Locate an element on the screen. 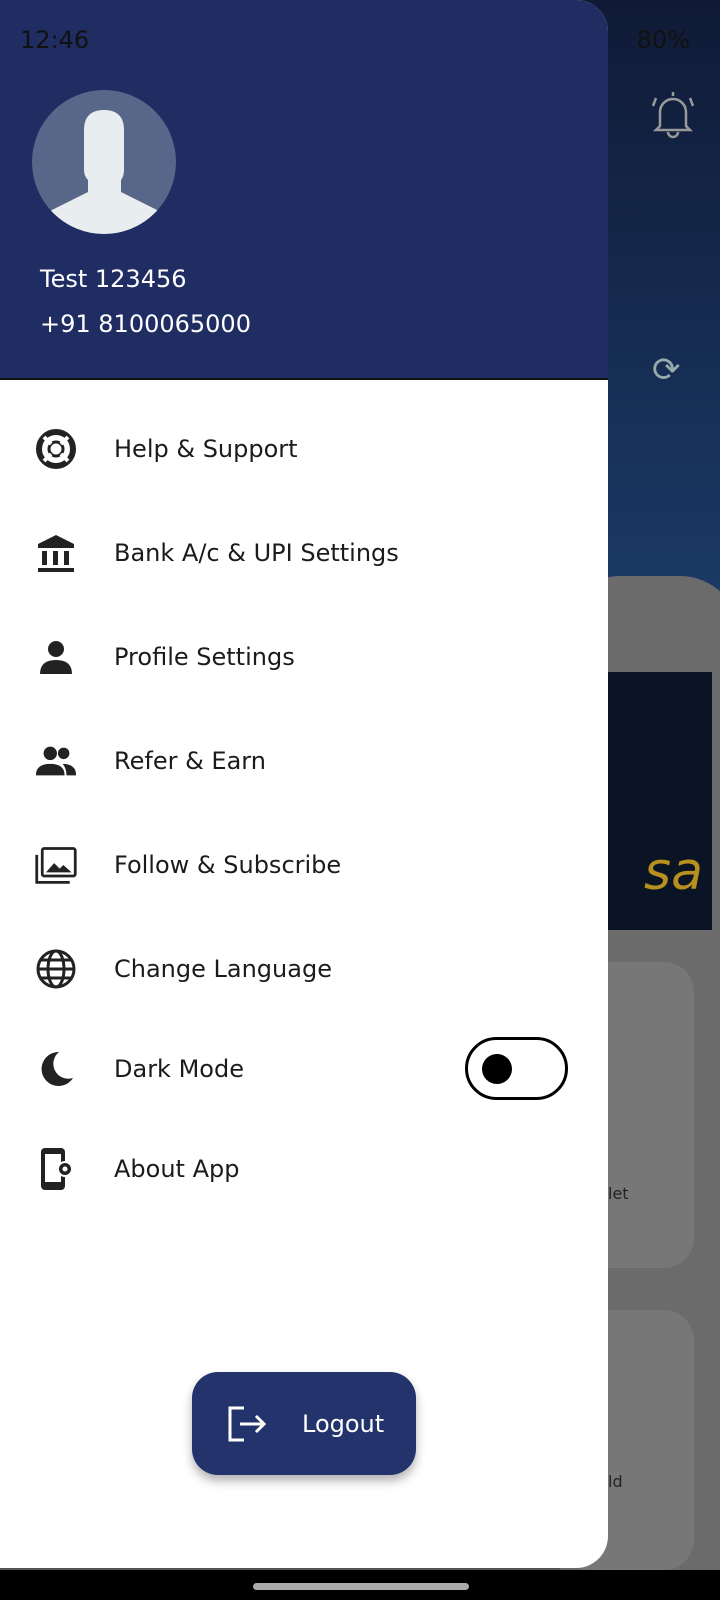 The height and width of the screenshot is (1600, 720). refresh-icon: ⟳ is located at coordinates (666, 370).